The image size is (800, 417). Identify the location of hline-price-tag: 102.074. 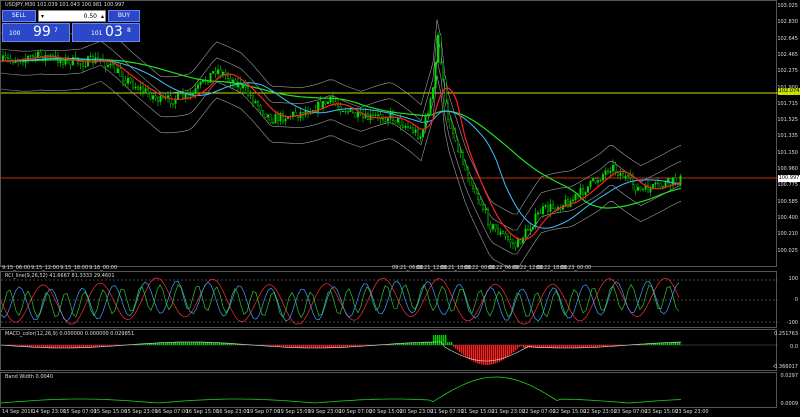
(789, 91).